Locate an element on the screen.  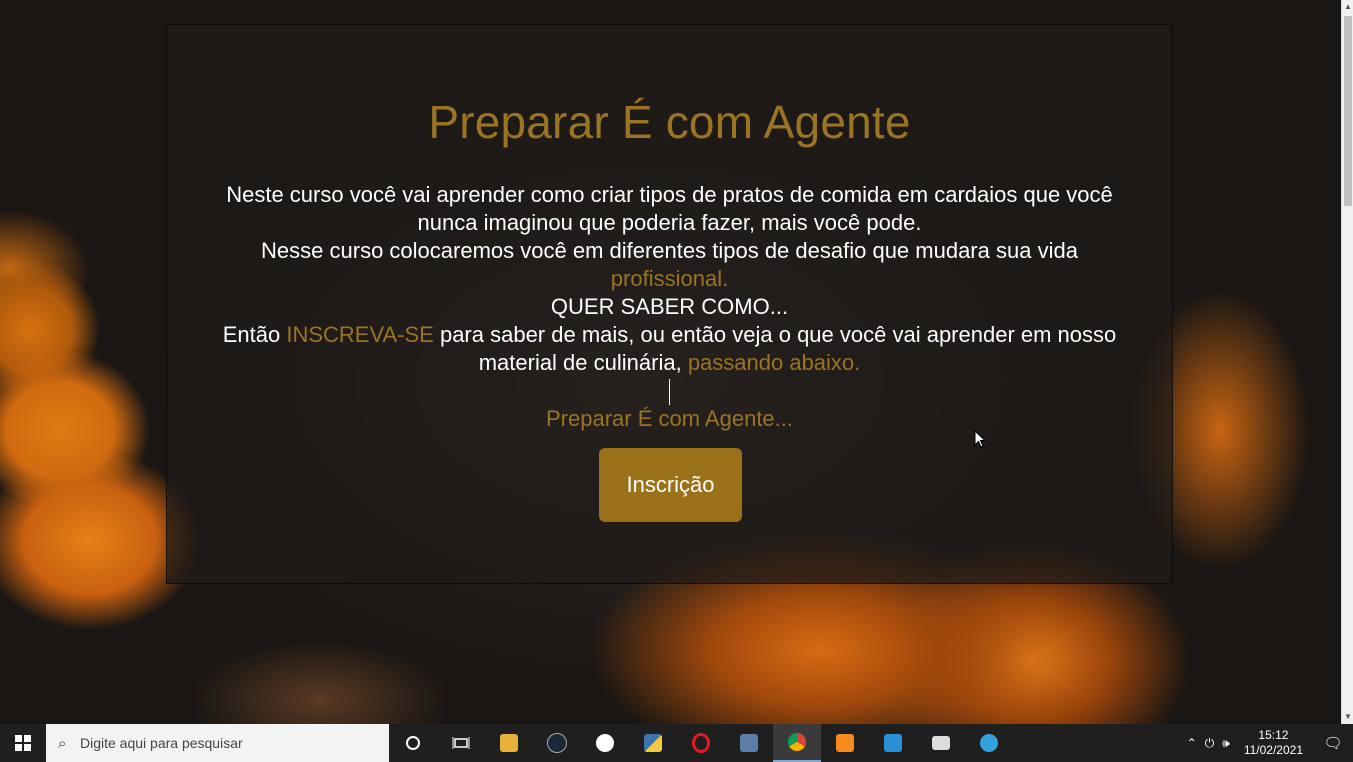
calculator-icon is located at coordinates (749, 743).